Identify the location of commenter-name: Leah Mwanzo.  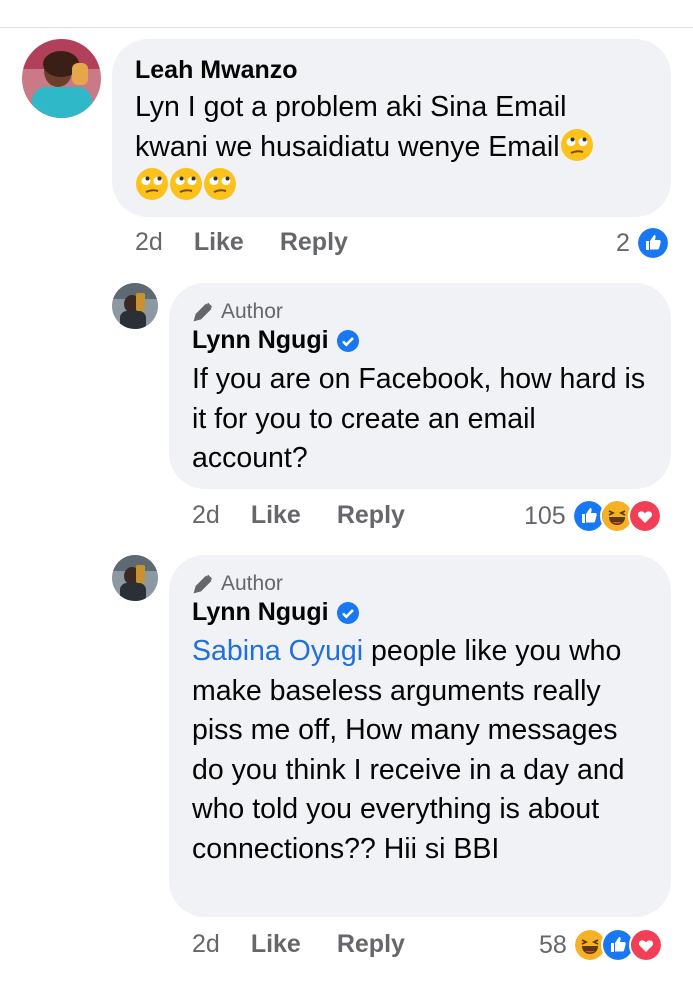
(216, 70).